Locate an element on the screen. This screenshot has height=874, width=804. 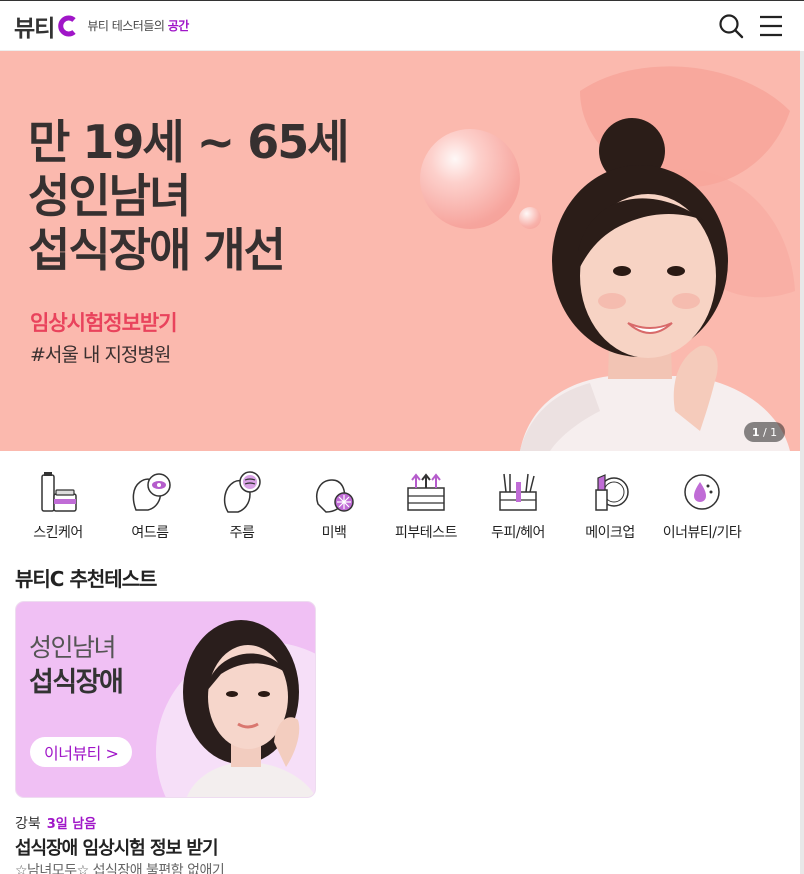
recommended-test-card: 성인남녀 섭식장애 이너뷰티 > is located at coordinates (165, 699).